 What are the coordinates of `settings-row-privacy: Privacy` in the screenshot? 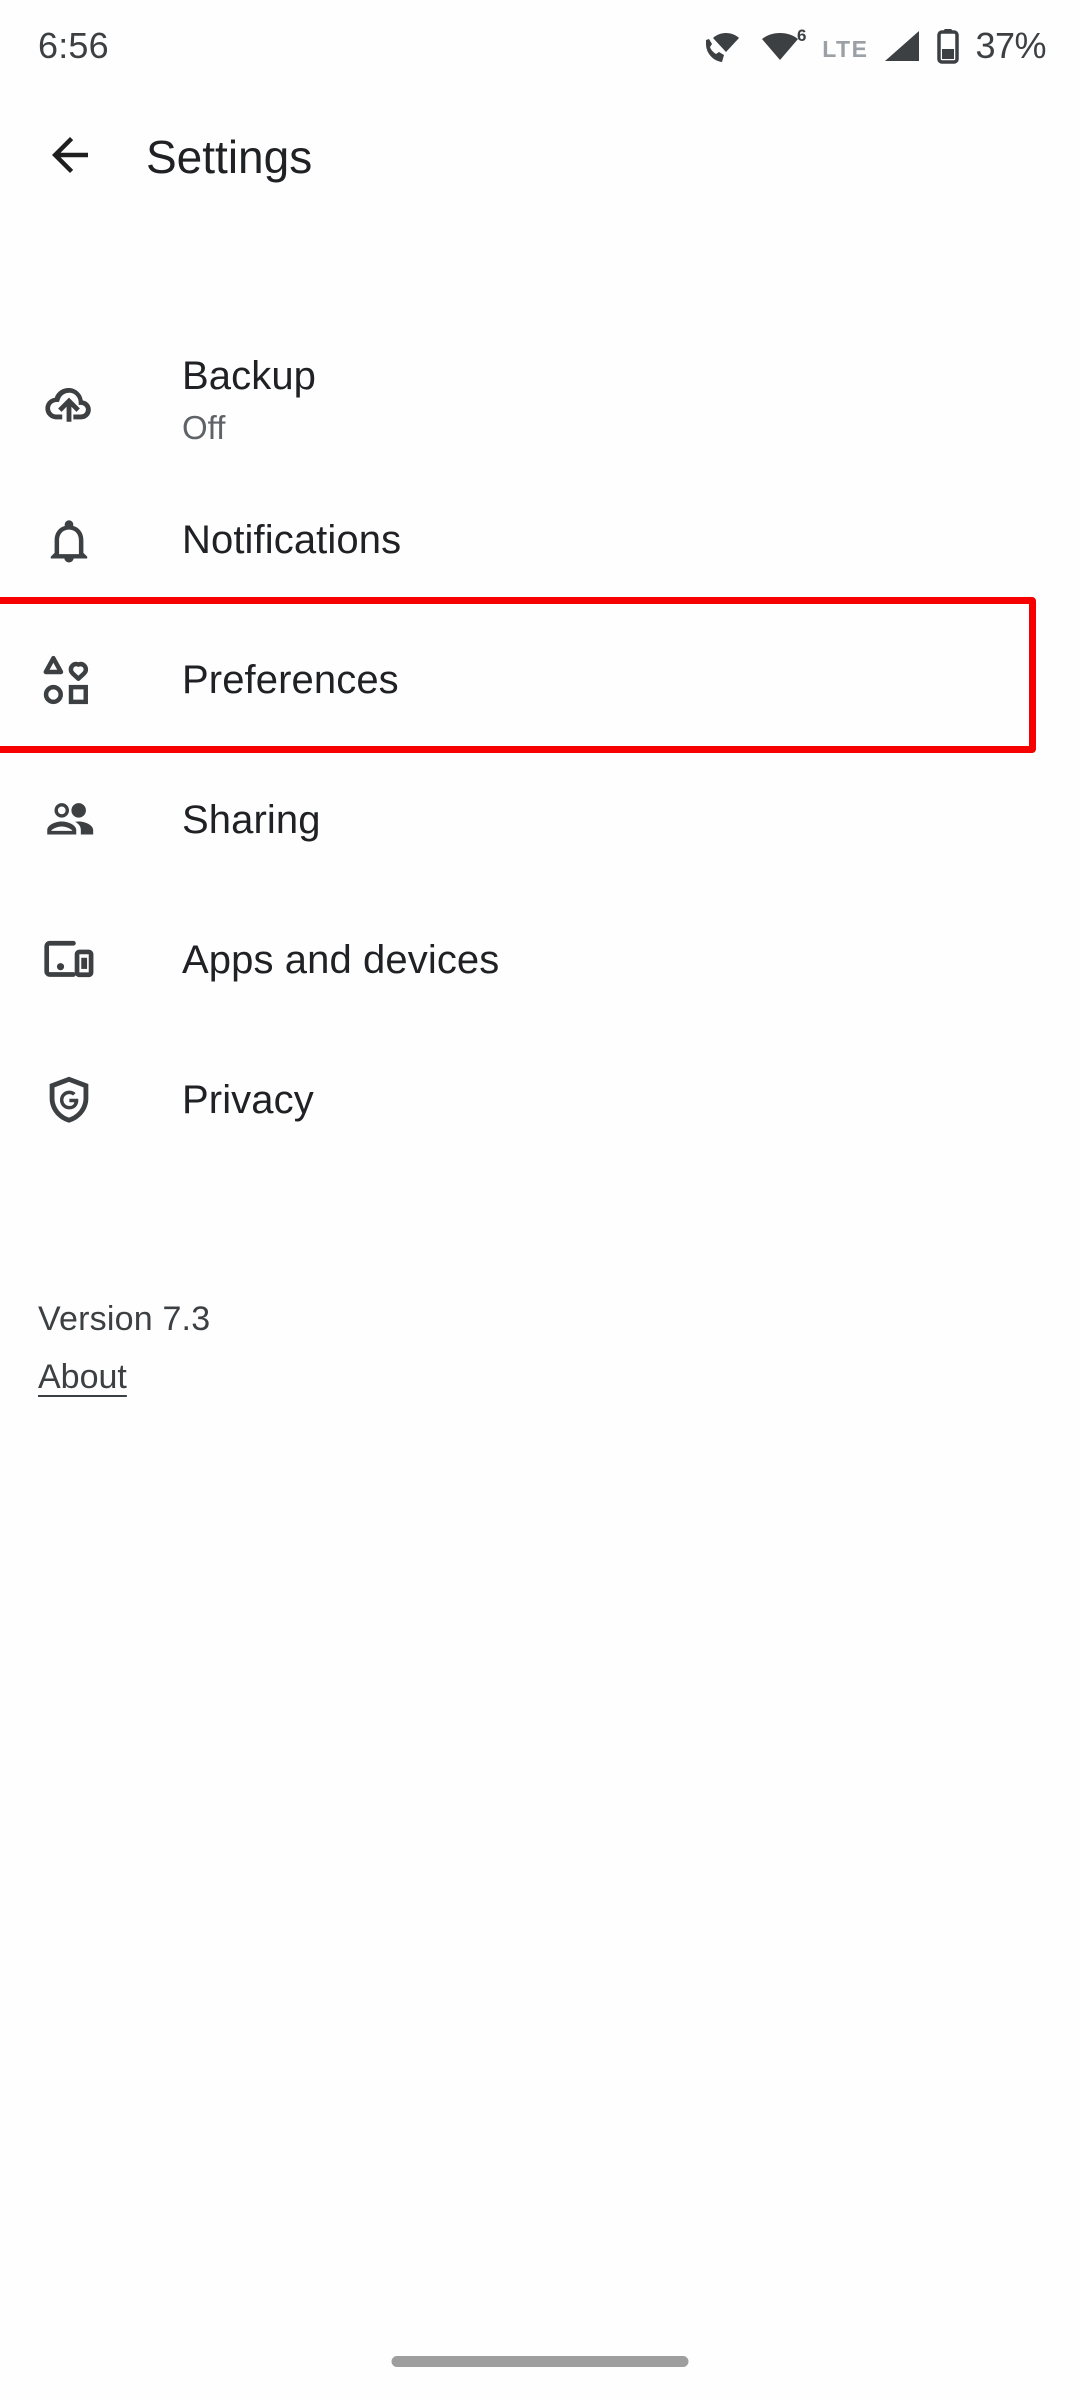 It's located at (540, 1100).